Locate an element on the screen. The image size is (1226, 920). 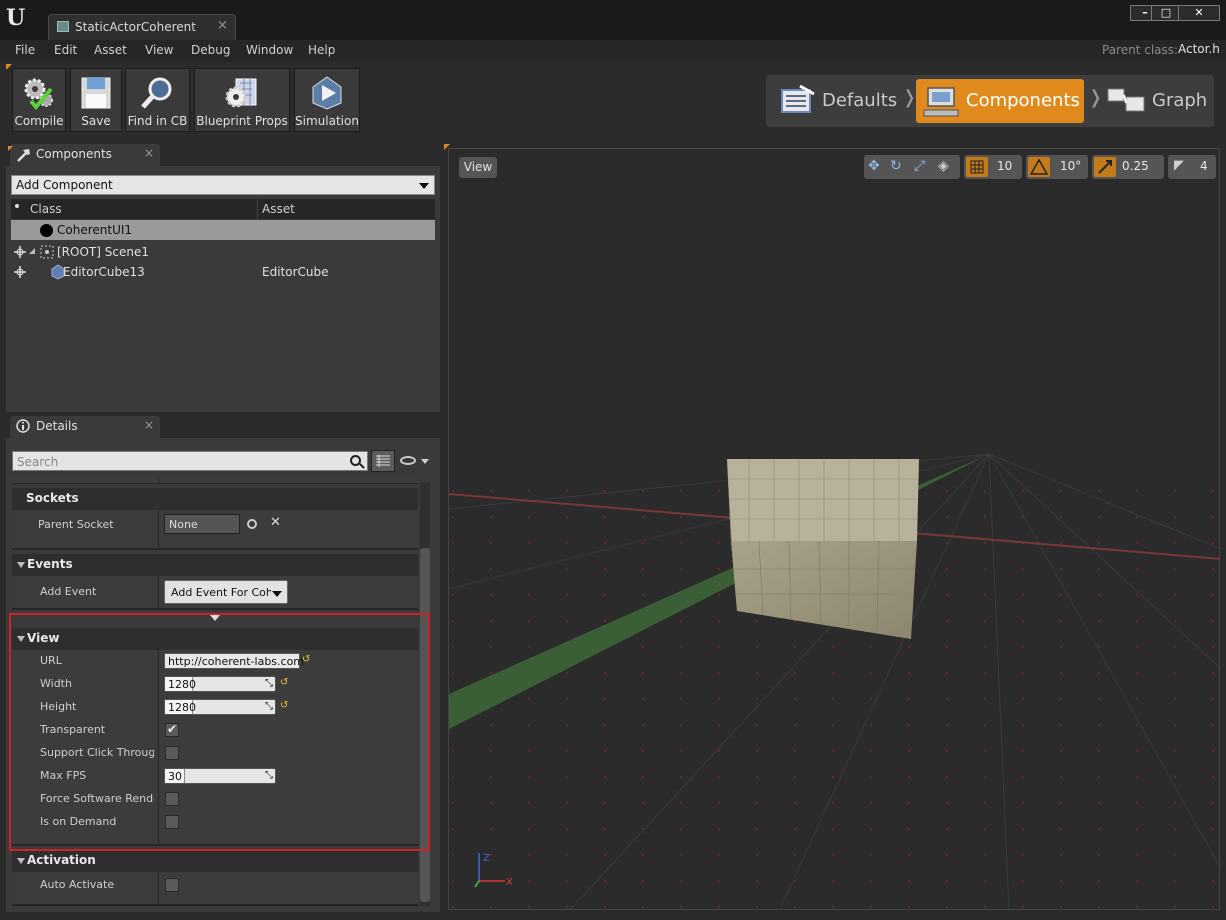
save-button: Save is located at coordinates (96, 100).